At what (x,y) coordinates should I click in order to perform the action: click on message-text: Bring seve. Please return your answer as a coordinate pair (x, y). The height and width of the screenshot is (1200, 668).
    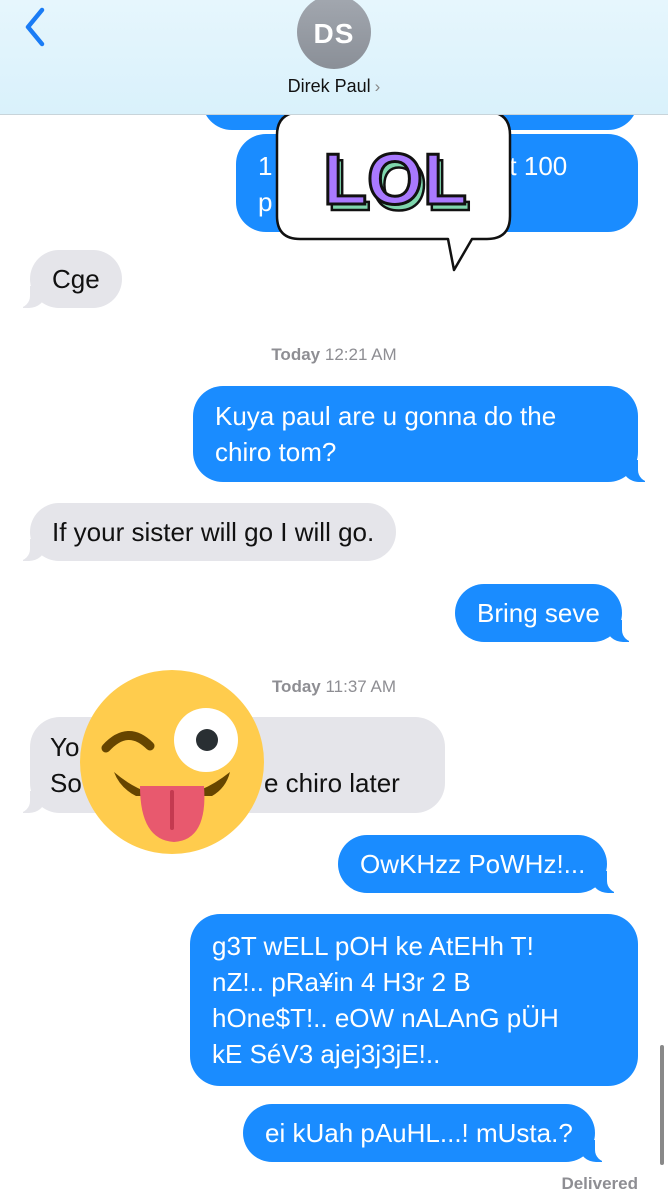
    Looking at the image, I should click on (538, 613).